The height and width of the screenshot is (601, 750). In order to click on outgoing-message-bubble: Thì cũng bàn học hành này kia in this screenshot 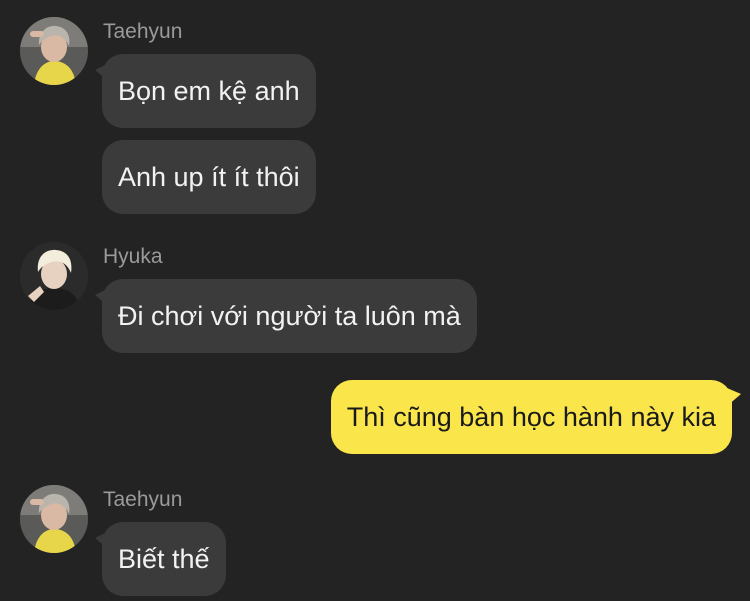, I will do `click(536, 417)`.